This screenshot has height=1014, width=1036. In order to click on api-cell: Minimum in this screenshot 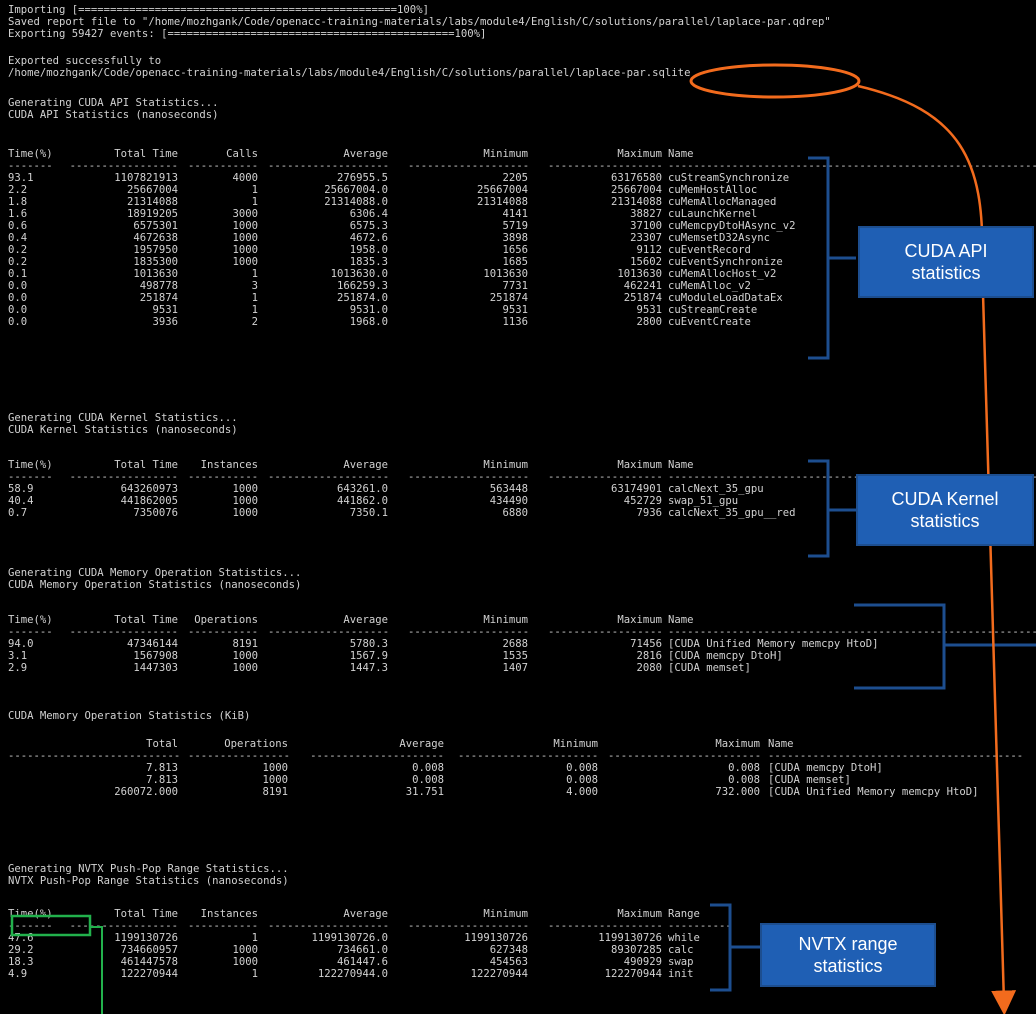, I will do `click(505, 154)`.